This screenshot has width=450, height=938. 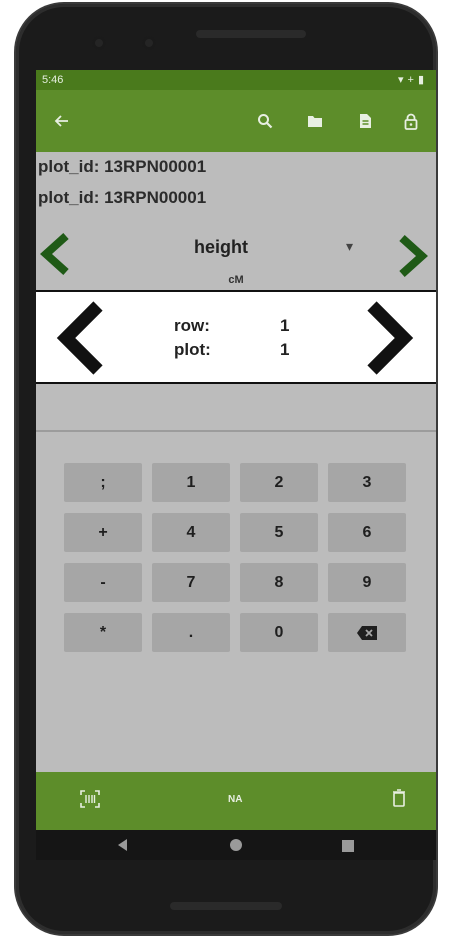 I want to click on delete-button, so click(x=399, y=800).